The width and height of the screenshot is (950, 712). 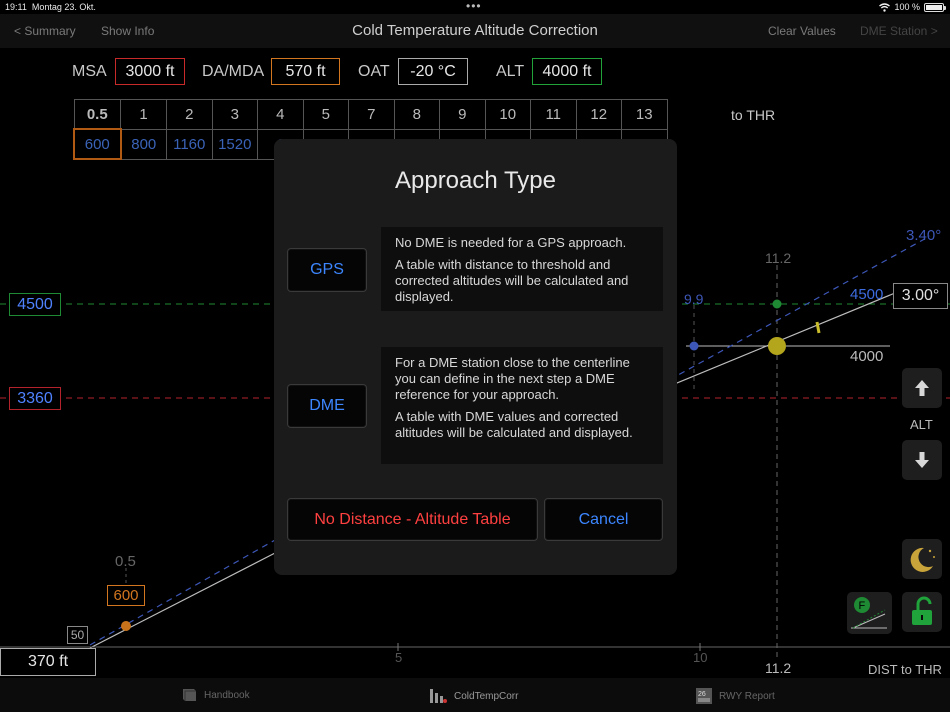 I want to click on glide-3-40-line, so click(x=795, y=310).